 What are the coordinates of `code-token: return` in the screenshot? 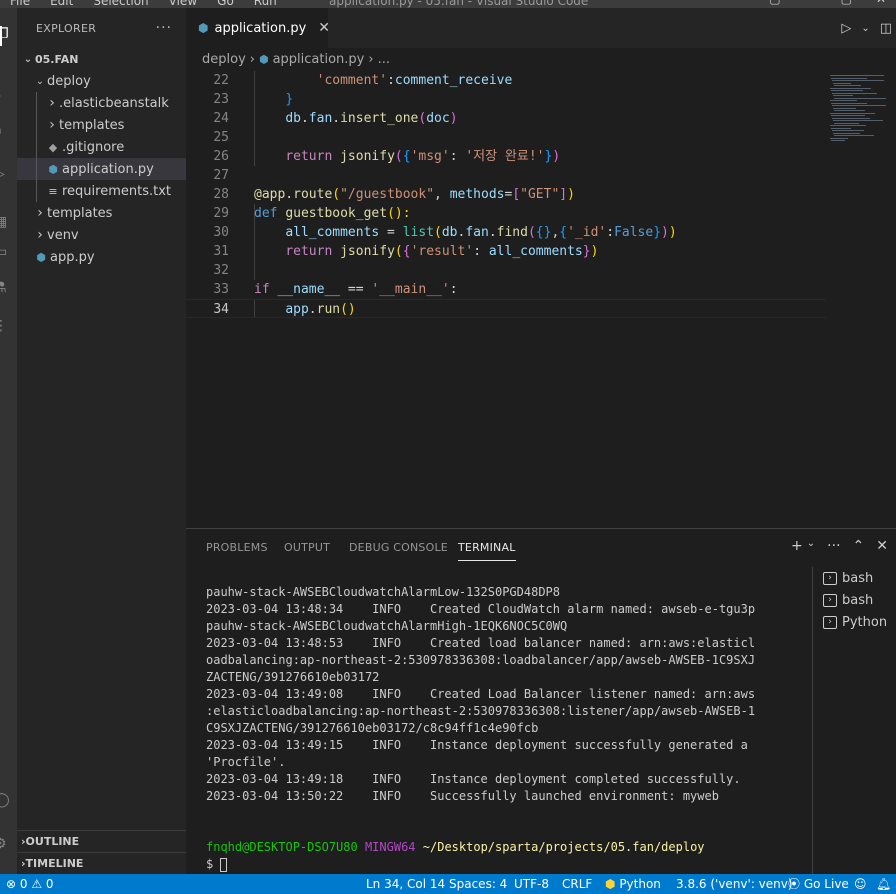 It's located at (309, 251).